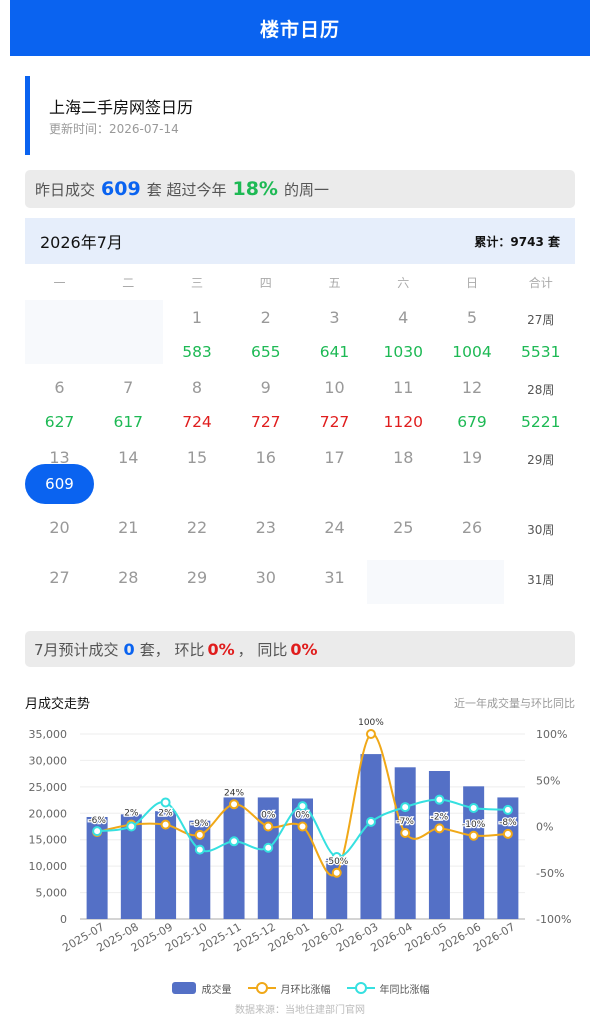 The width and height of the screenshot is (600, 1024). What do you see at coordinates (59, 577) in the screenshot?
I see `calendar-day: 27` at bounding box center [59, 577].